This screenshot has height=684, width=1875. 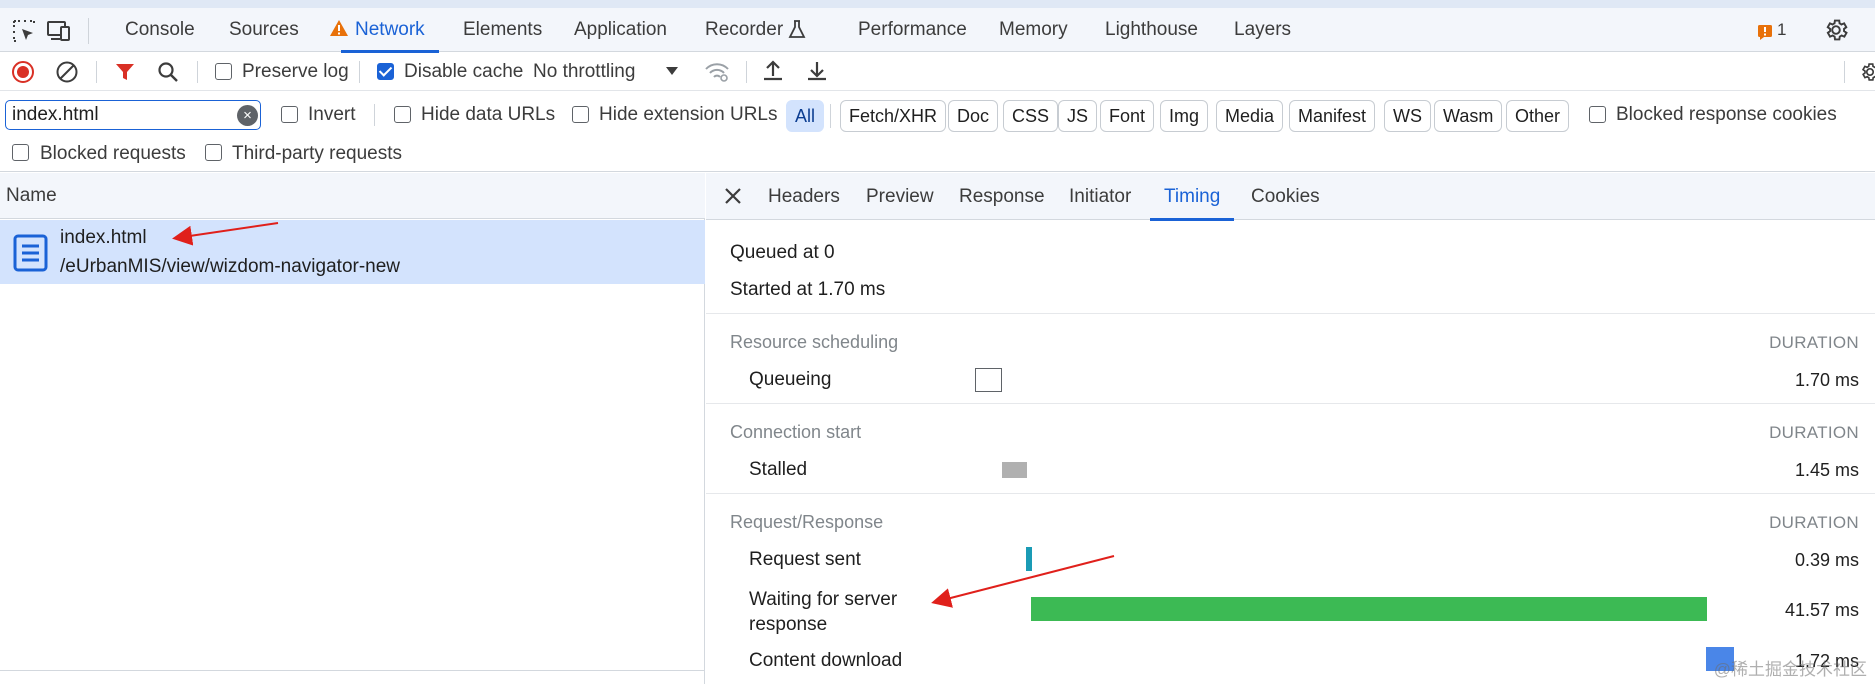 What do you see at coordinates (1192, 197) in the screenshot?
I see `tab-timing: Timing` at bounding box center [1192, 197].